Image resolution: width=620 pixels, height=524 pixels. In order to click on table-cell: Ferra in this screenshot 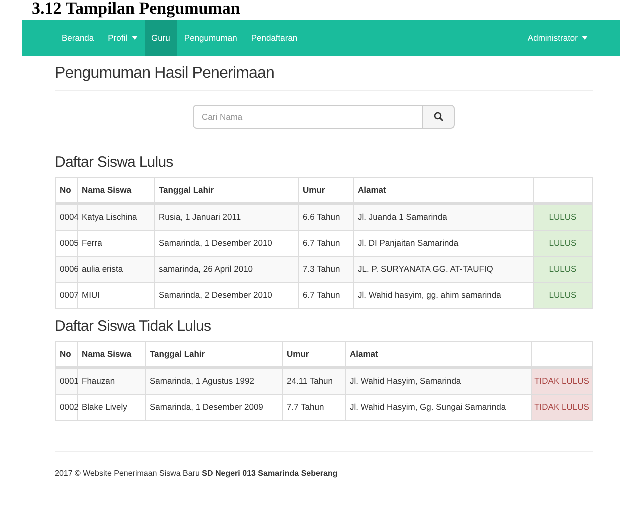, I will do `click(92, 243)`.